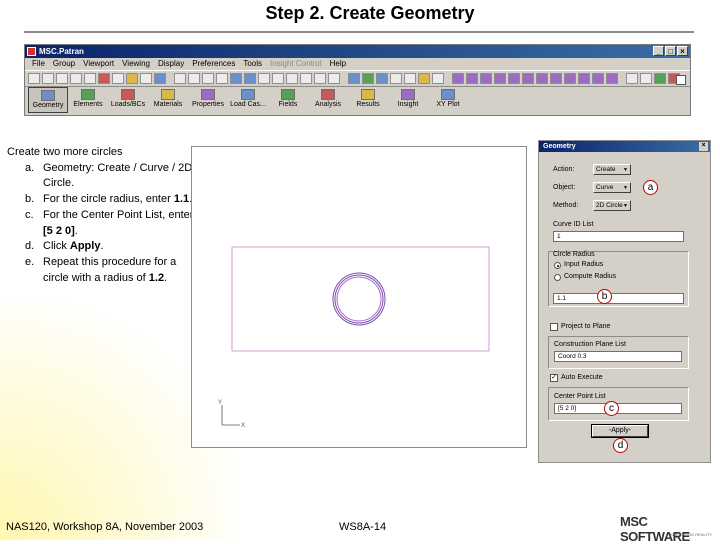 The image size is (720, 544). I want to click on label-icon, so click(410, 78).